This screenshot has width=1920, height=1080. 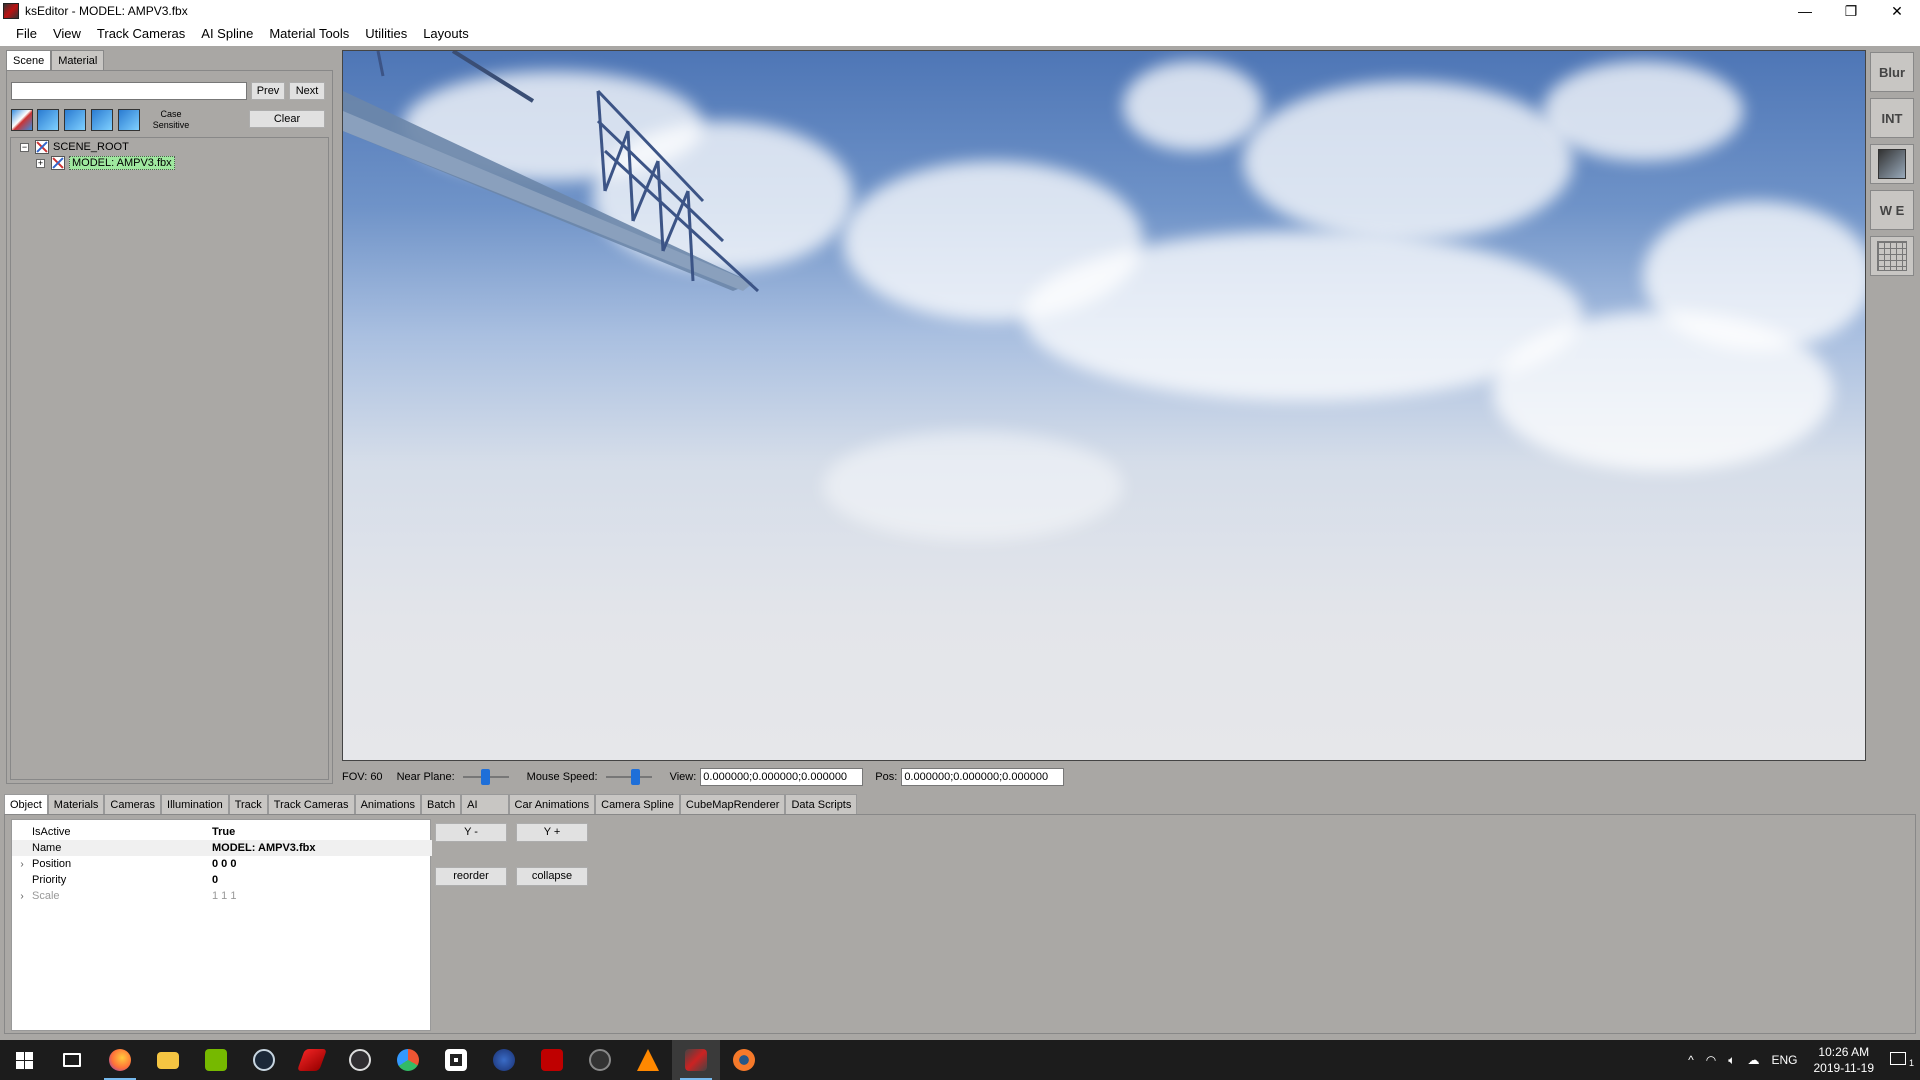 I want to click on filter-material-icon, so click(x=102, y=120).